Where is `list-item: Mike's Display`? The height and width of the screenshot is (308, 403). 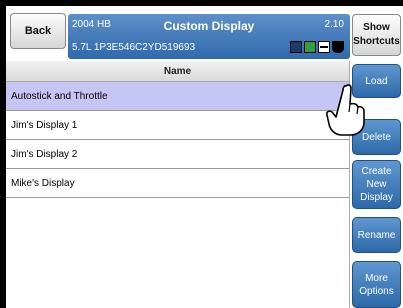
list-item: Mike's Display is located at coordinates (177, 183).